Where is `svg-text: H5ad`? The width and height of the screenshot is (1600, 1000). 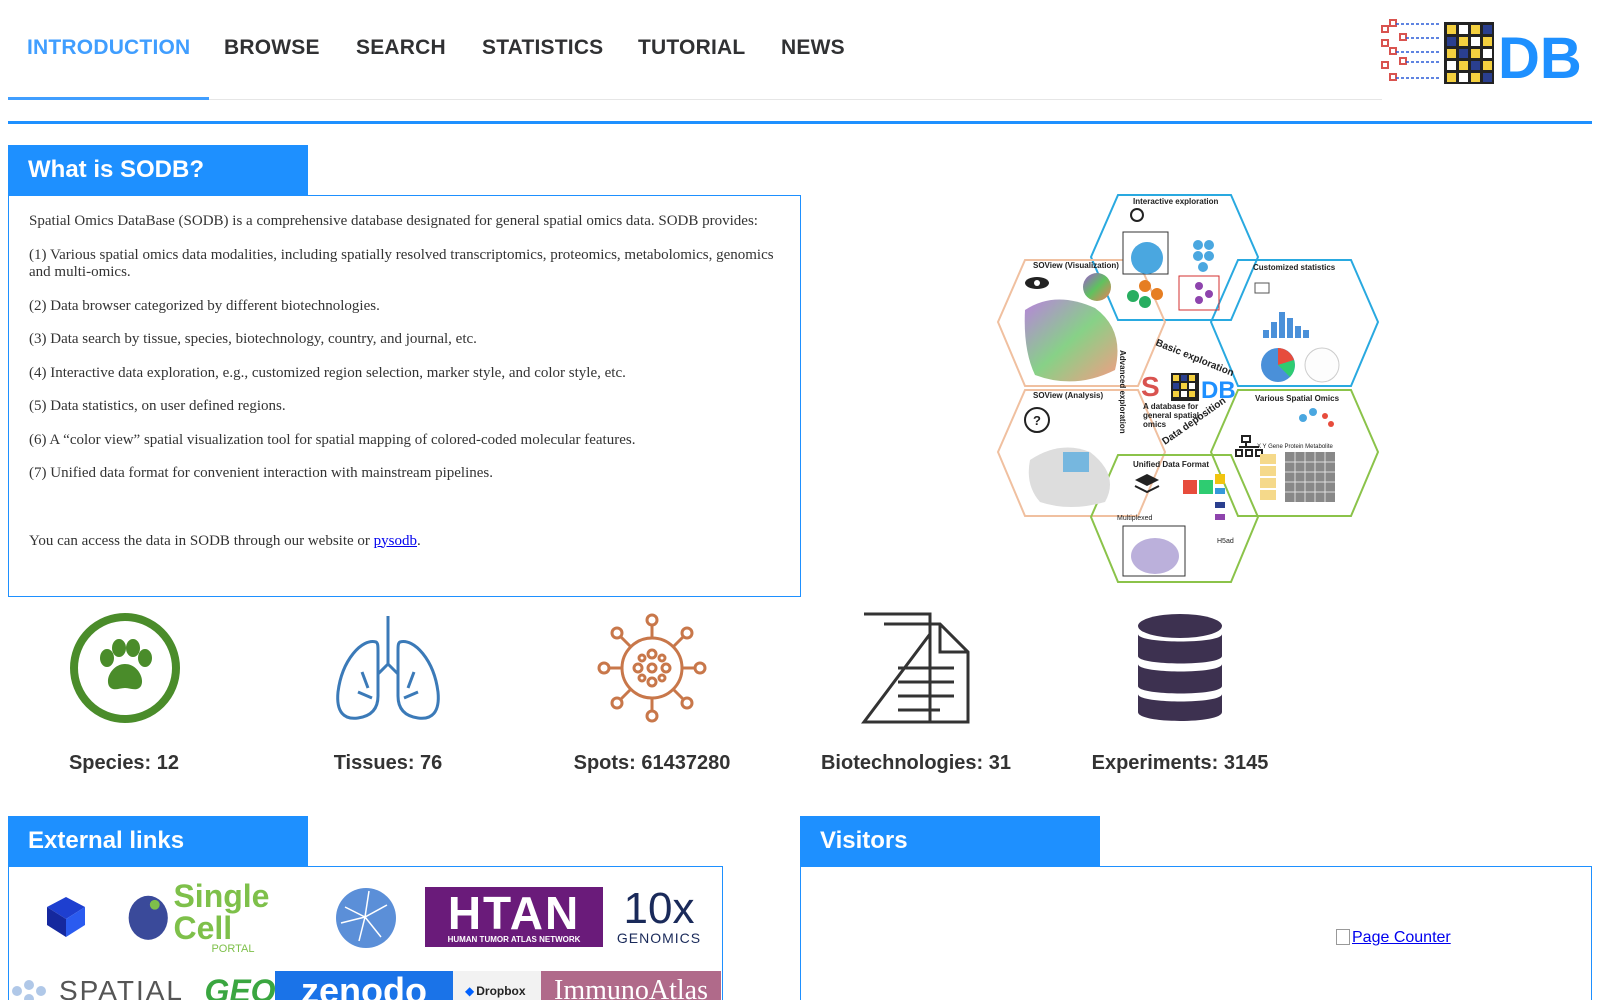 svg-text: H5ad is located at coordinates (1225, 541).